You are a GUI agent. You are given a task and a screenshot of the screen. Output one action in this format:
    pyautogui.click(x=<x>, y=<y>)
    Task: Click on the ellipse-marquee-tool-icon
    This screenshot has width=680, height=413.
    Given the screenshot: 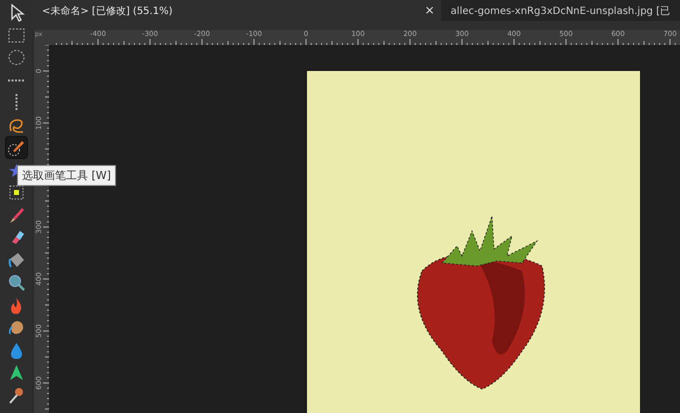 What is the action you would take?
    pyautogui.click(x=16, y=57)
    